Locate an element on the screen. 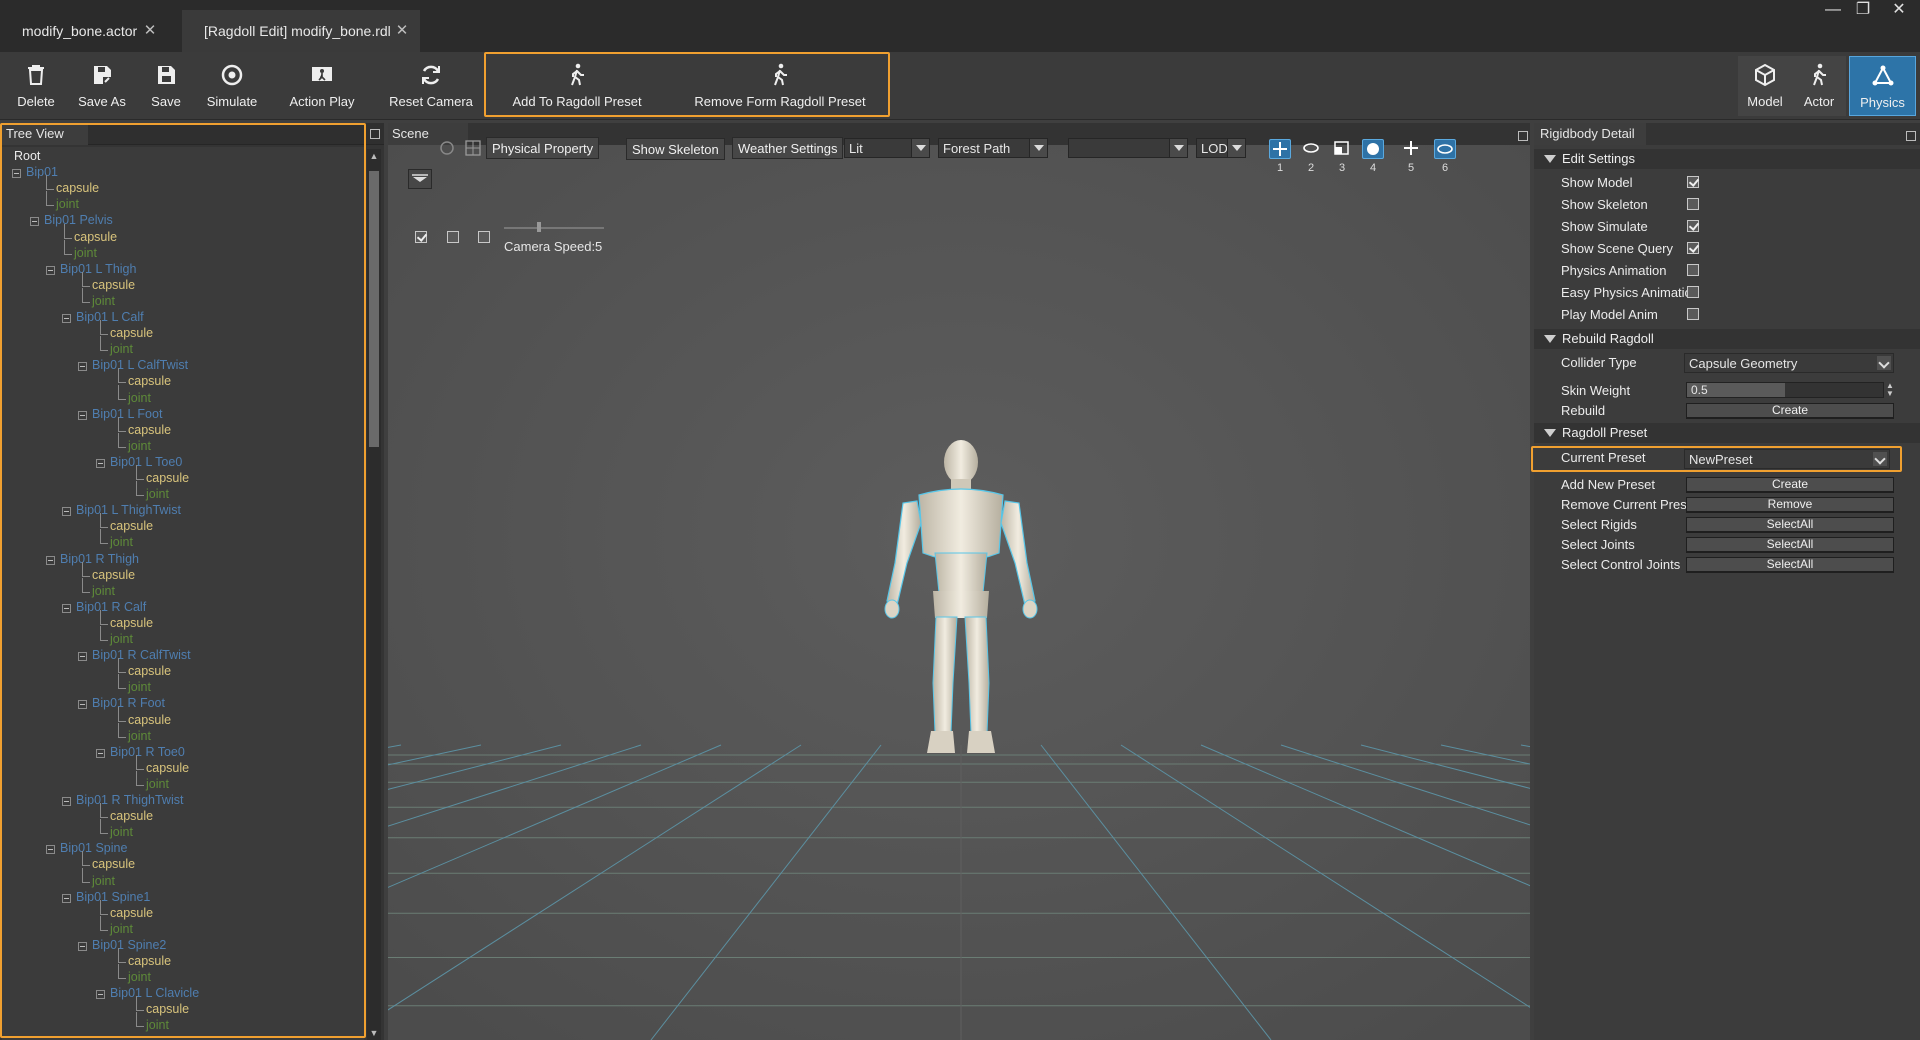 This screenshot has width=1920, height=1040. physics-animation-checkbox is located at coordinates (1693, 270).